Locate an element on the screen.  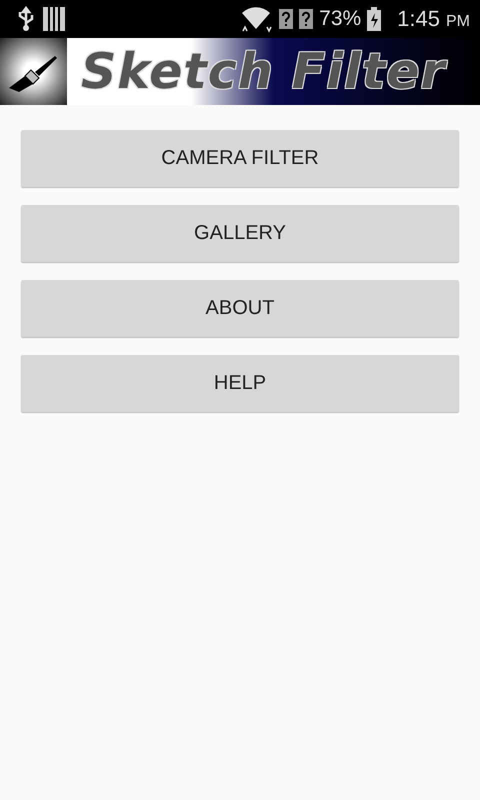
menu-button: GALLERY is located at coordinates (240, 233).